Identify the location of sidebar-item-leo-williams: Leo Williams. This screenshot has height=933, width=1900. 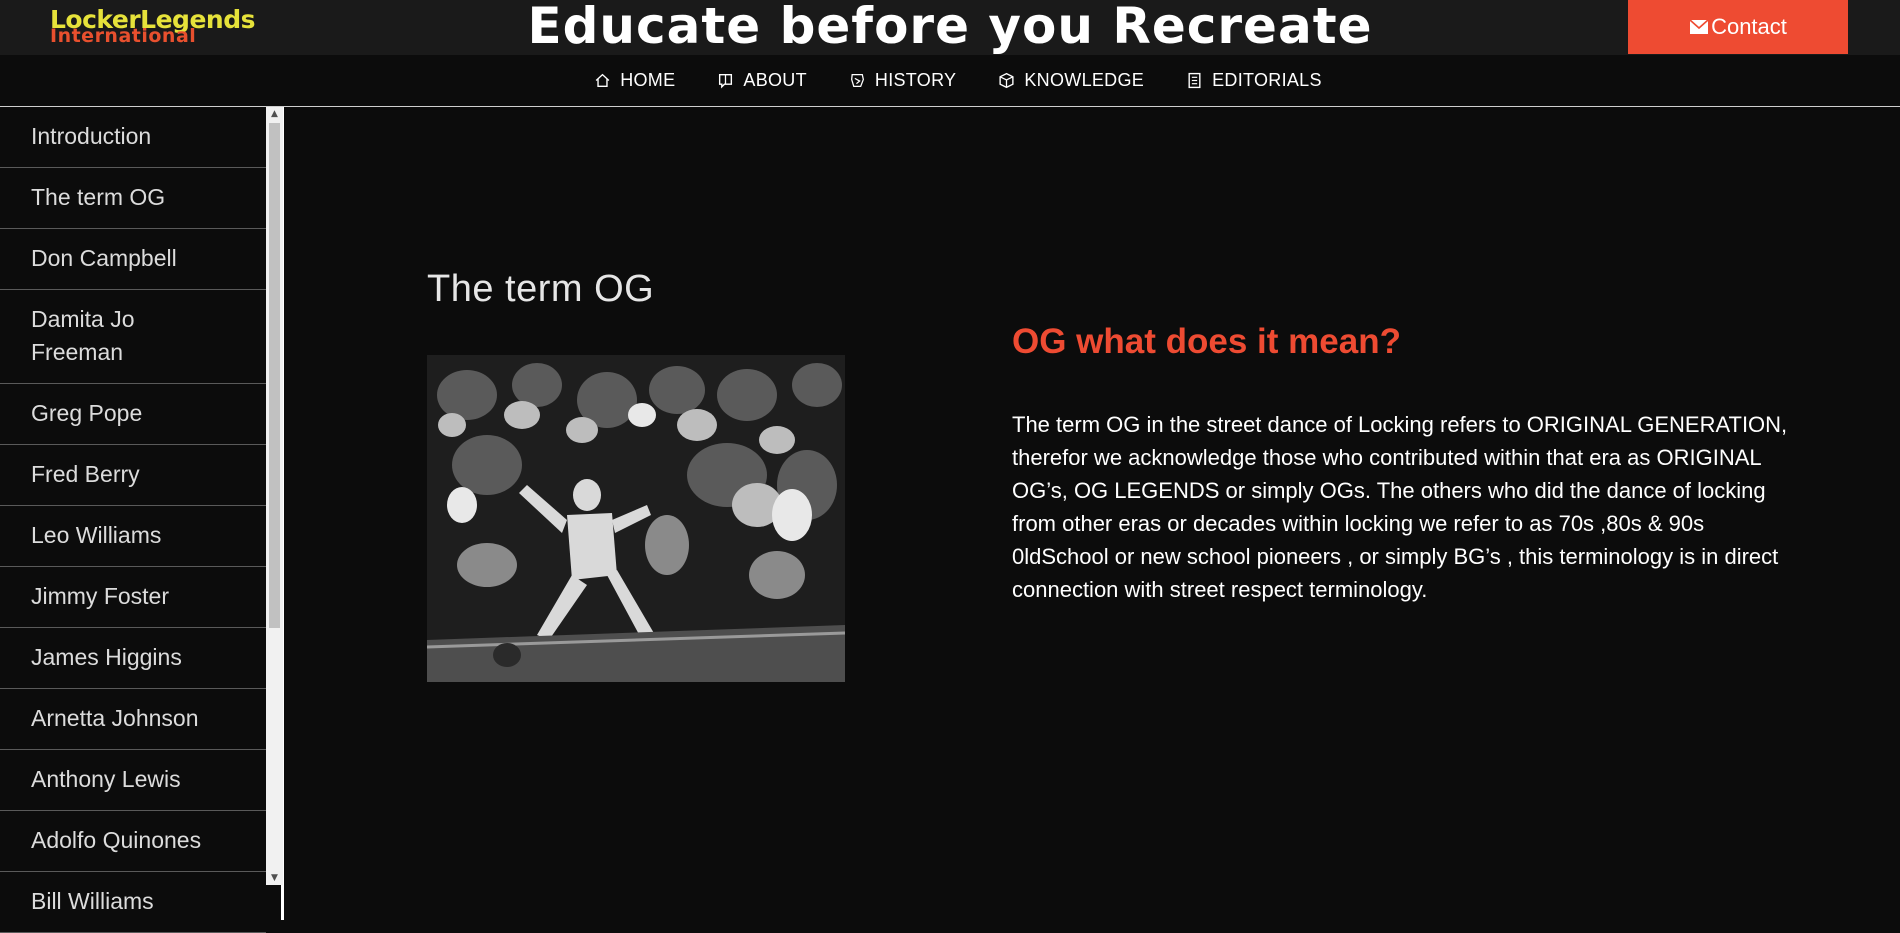
(133, 536).